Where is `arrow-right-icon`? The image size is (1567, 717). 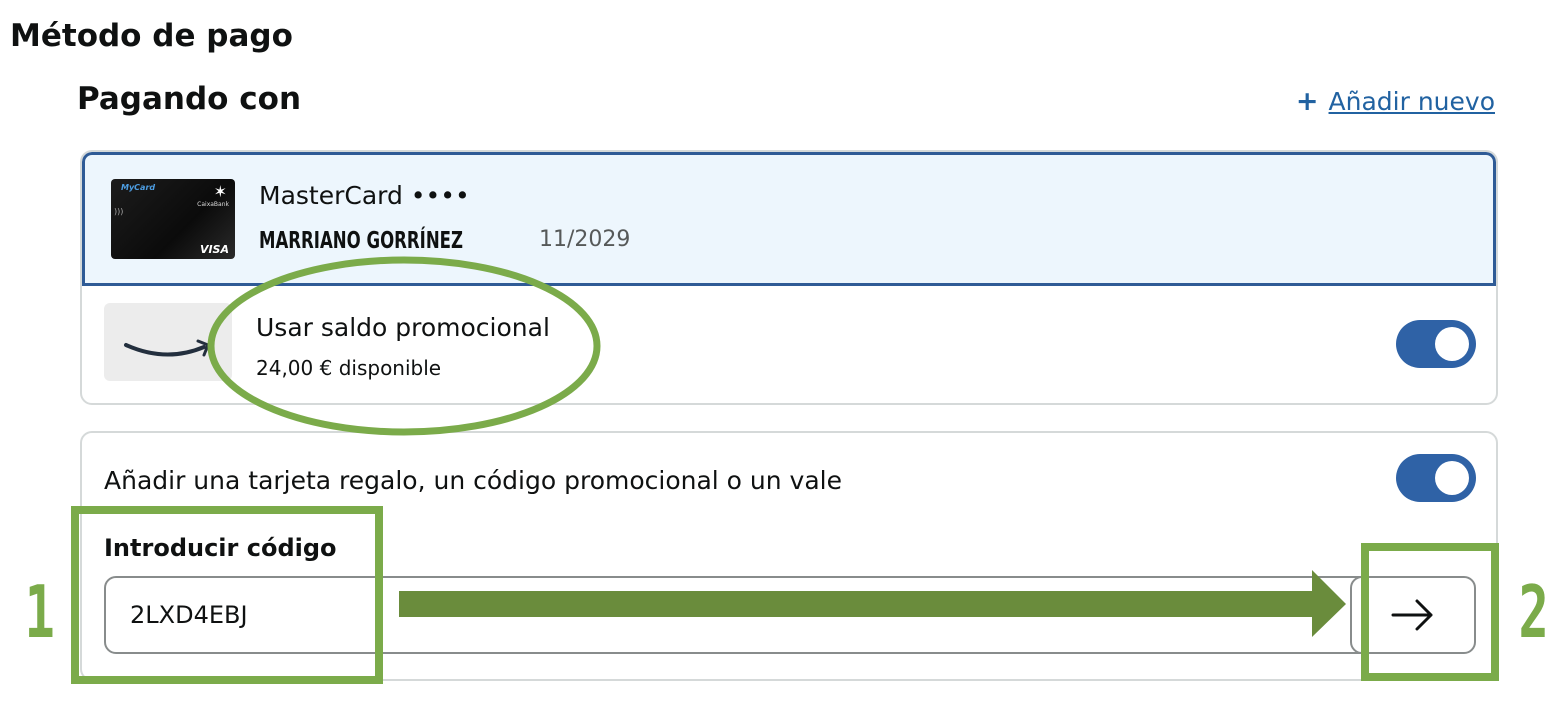 arrow-right-icon is located at coordinates (1412, 615).